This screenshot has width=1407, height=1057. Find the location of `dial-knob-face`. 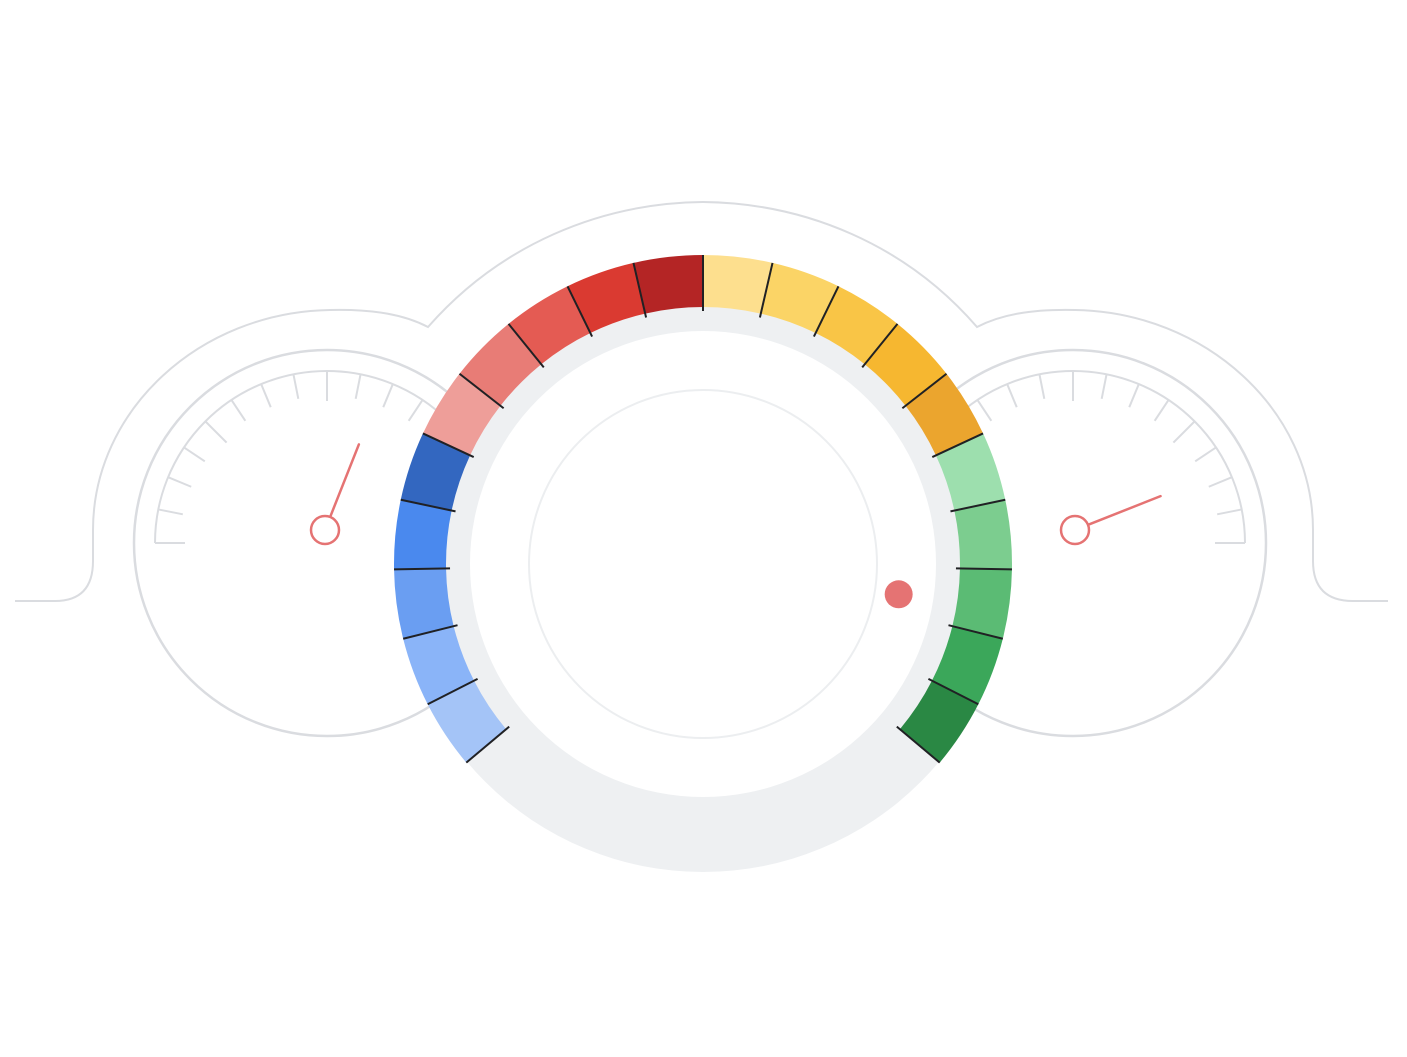

dial-knob-face is located at coordinates (703, 564).